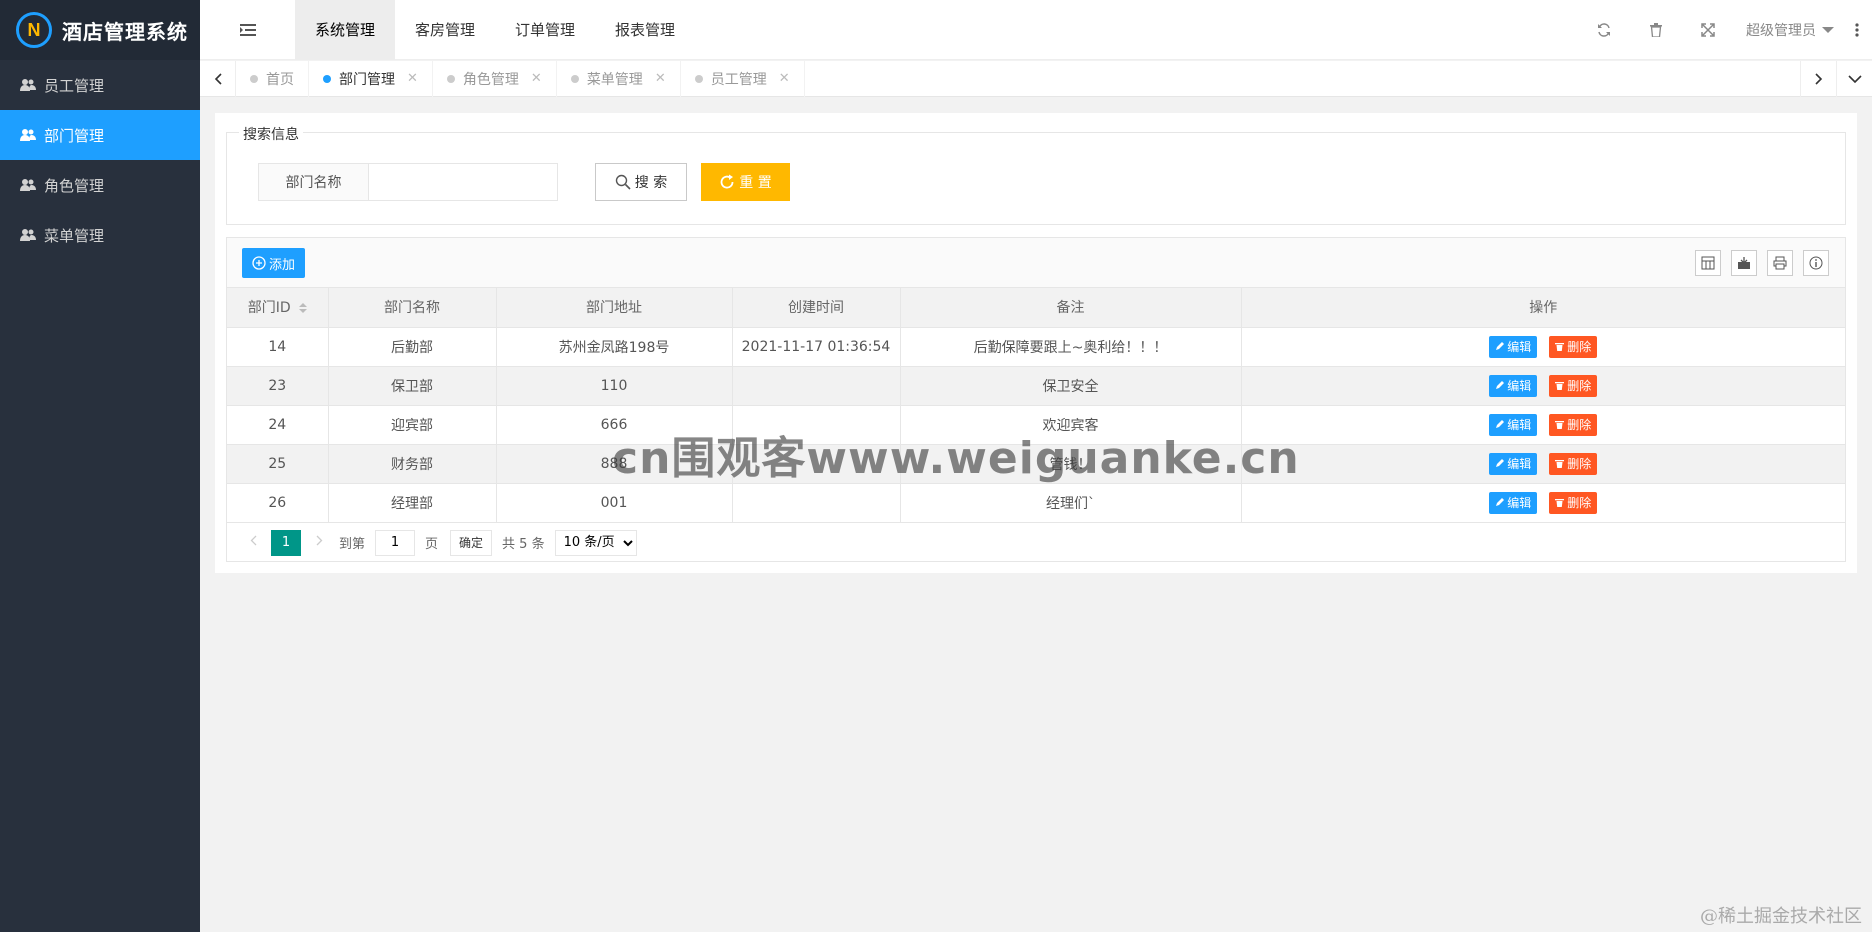  What do you see at coordinates (614, 308) in the screenshot?
I see `col-dept-address: 部门地址` at bounding box center [614, 308].